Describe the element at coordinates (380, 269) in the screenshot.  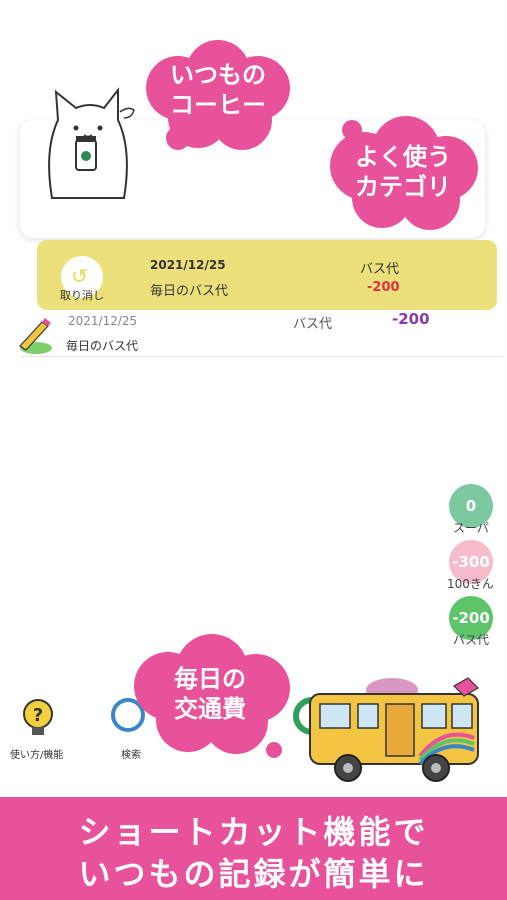
I see `swipe-entry-category: バス代` at that location.